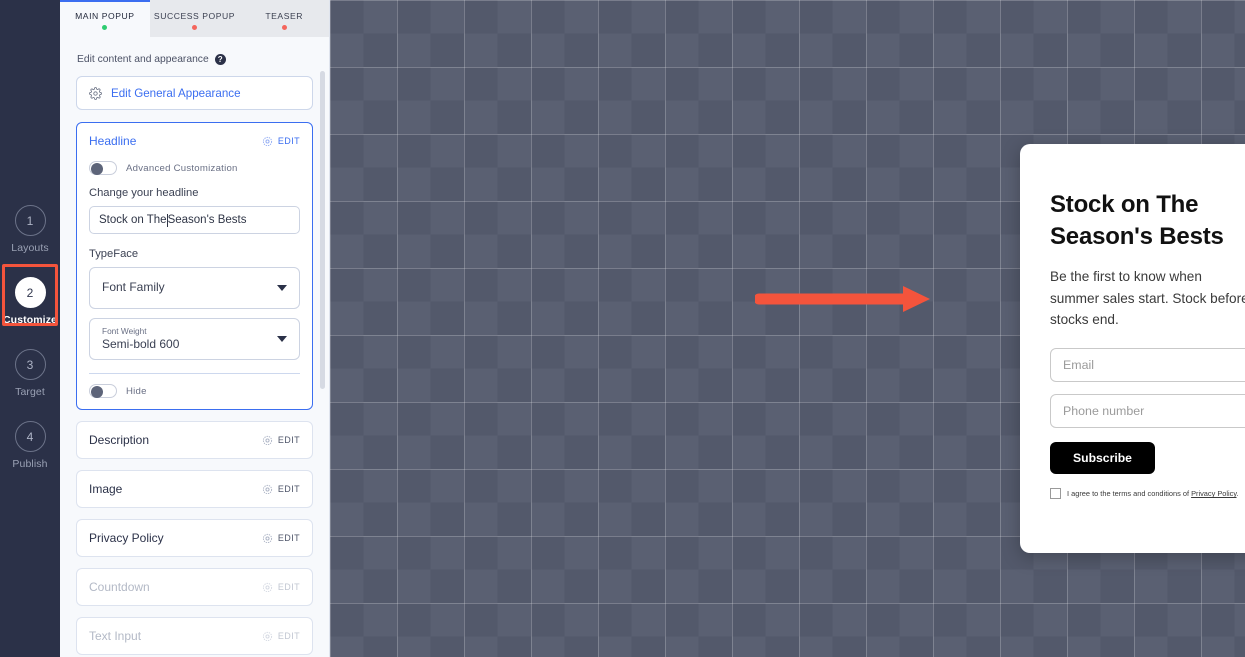  I want to click on card-headline-edit-label: EDIT, so click(288, 141).